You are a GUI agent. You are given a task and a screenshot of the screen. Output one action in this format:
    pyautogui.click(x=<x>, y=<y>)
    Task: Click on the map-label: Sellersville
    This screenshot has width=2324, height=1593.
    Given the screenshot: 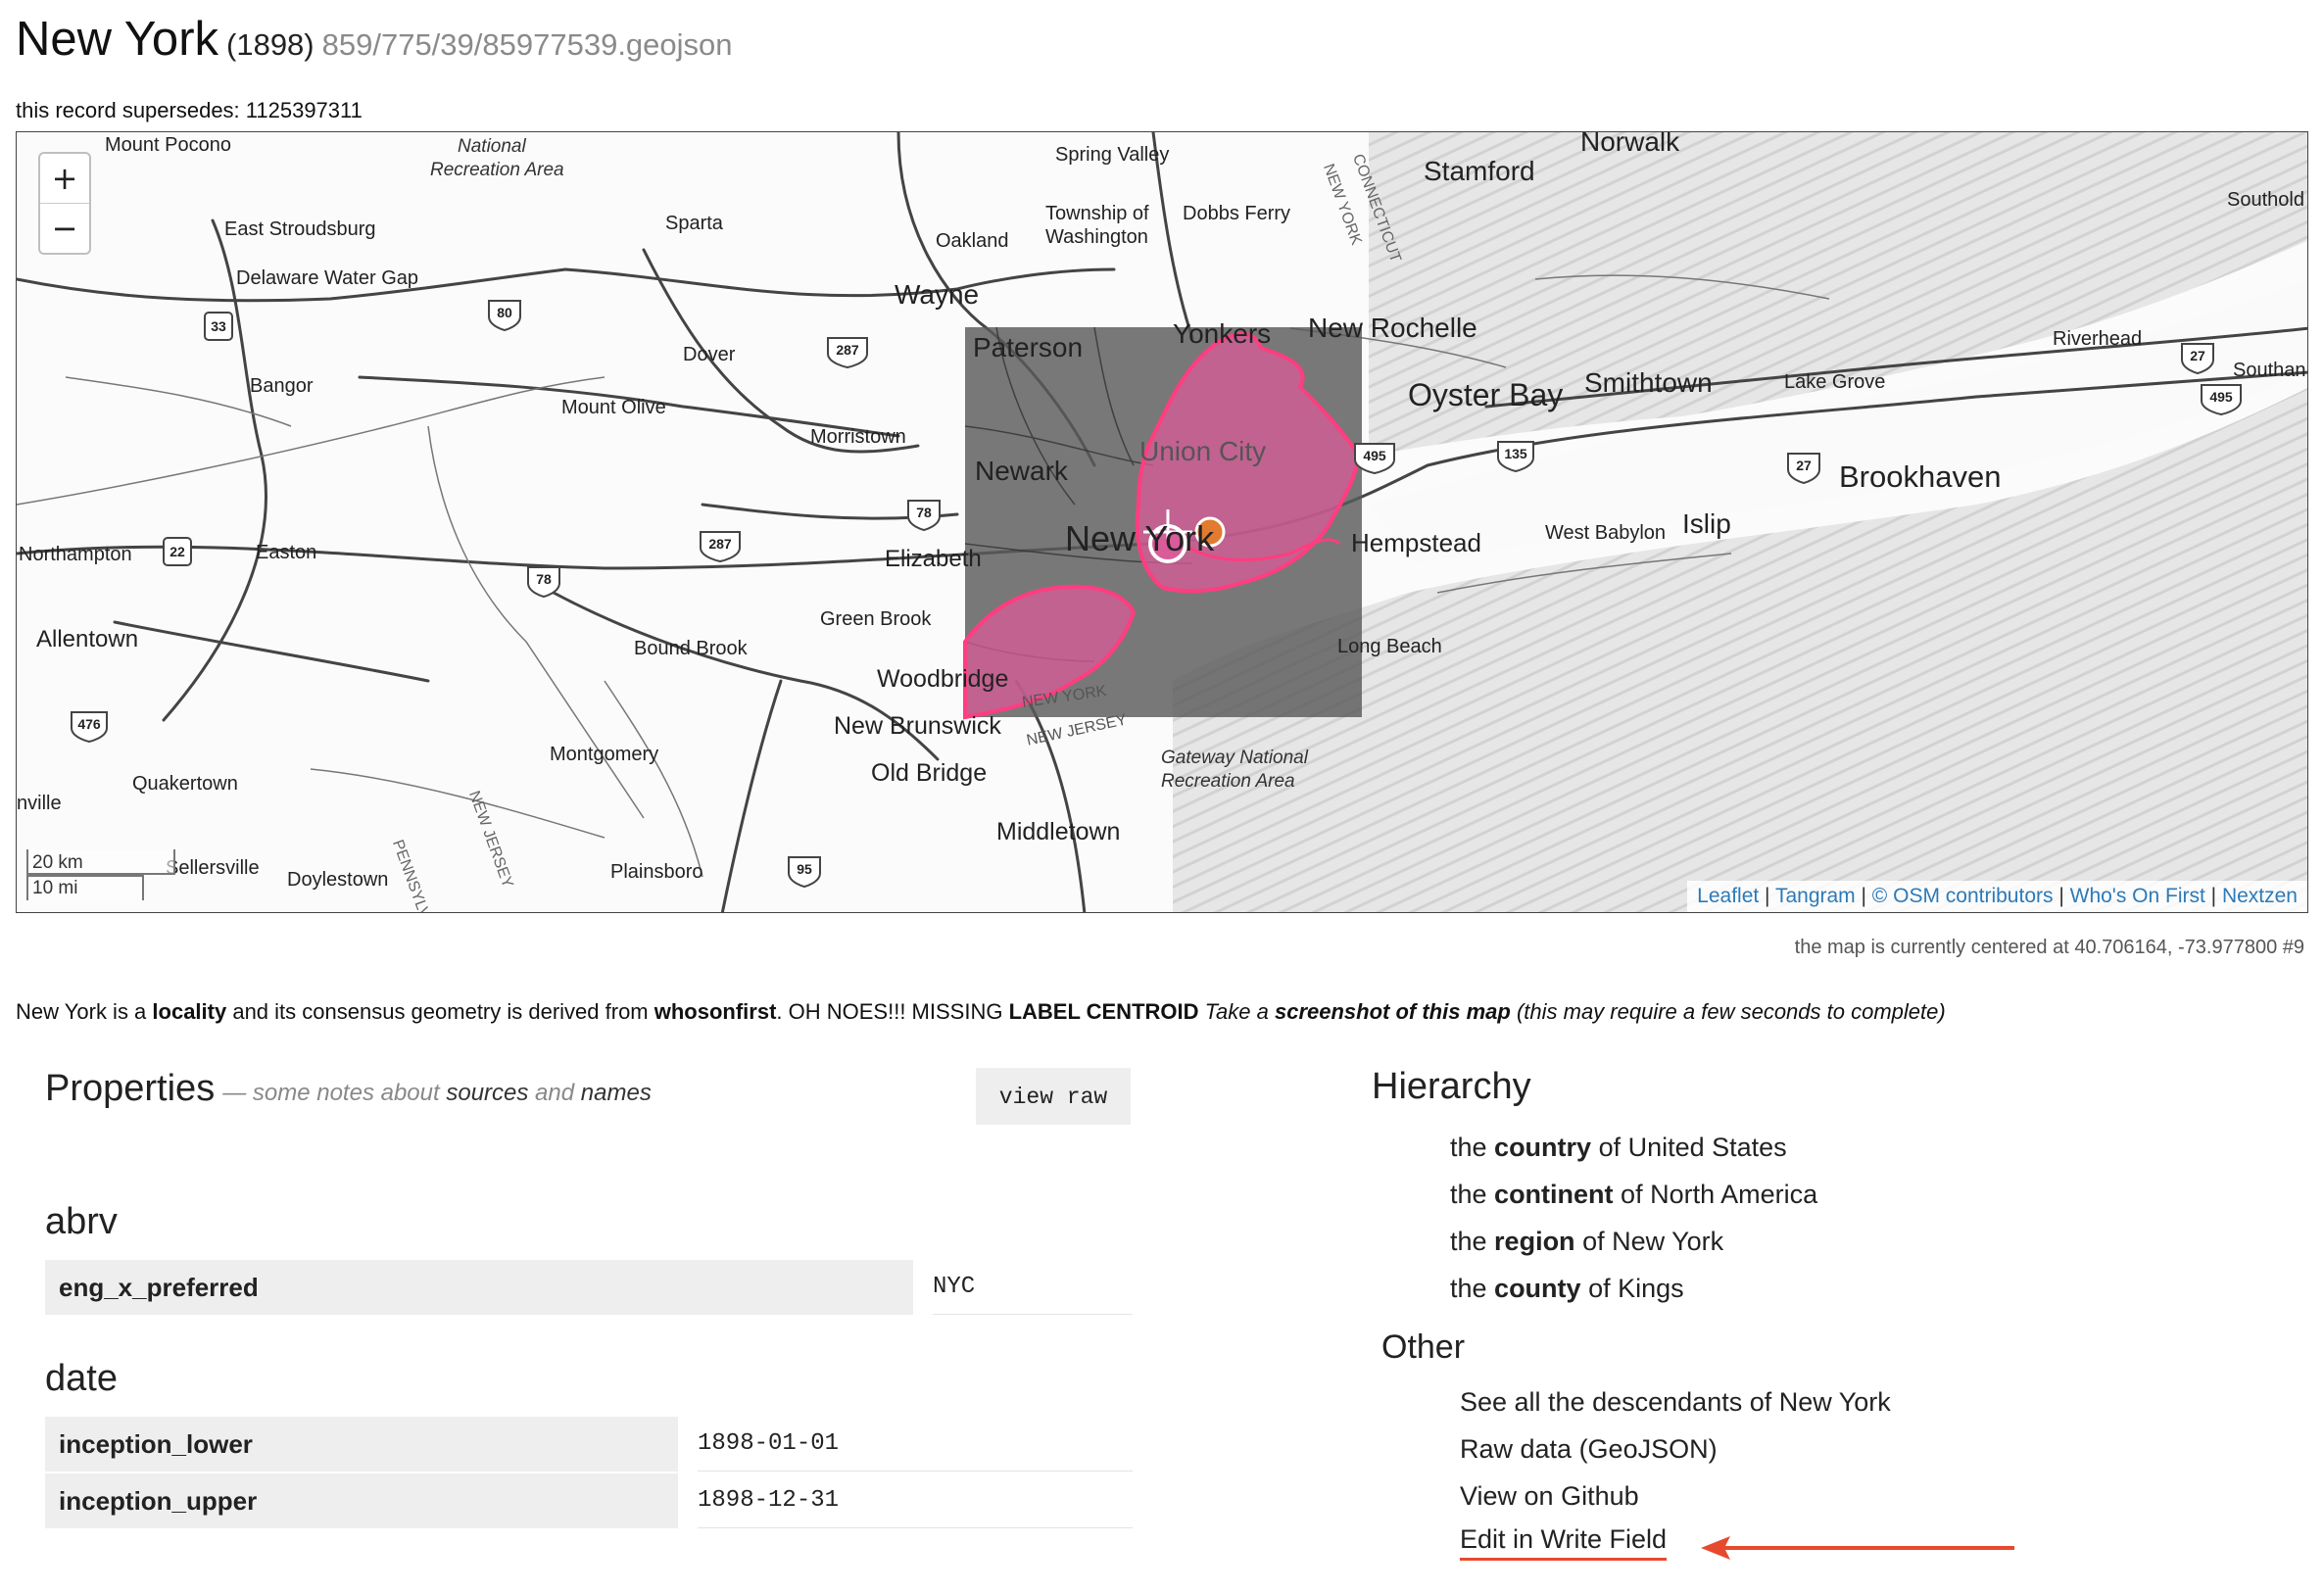 What is the action you would take?
    pyautogui.click(x=213, y=868)
    